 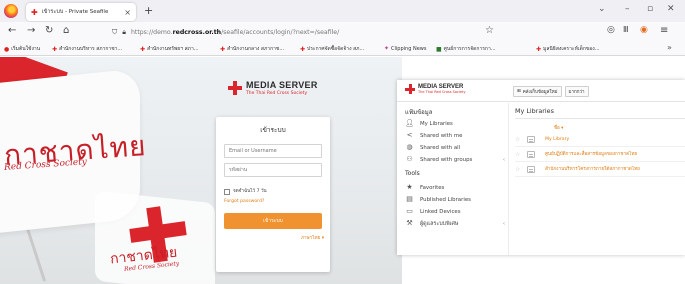 What do you see at coordinates (409, 135) in the screenshot?
I see `share-icon: <` at bounding box center [409, 135].